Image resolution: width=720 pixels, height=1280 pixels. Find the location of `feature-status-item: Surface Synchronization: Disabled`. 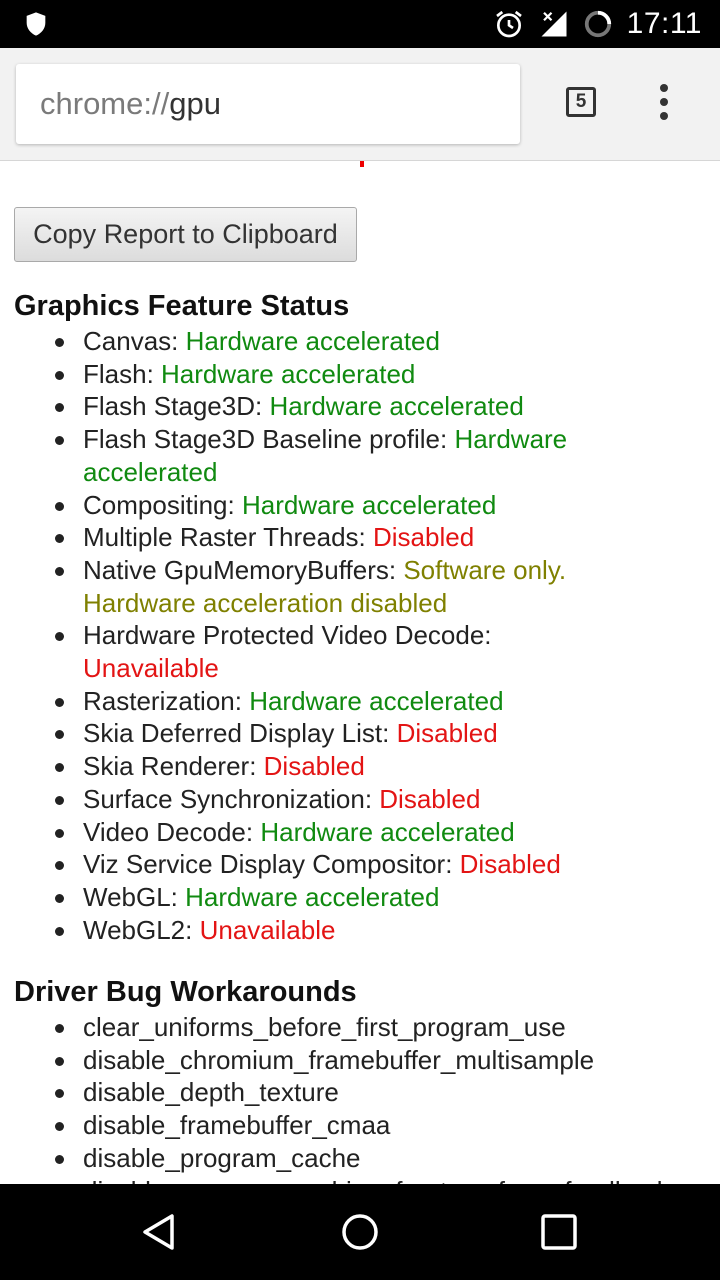

feature-status-item: Surface Synchronization: Disabled is located at coordinates (360, 799).